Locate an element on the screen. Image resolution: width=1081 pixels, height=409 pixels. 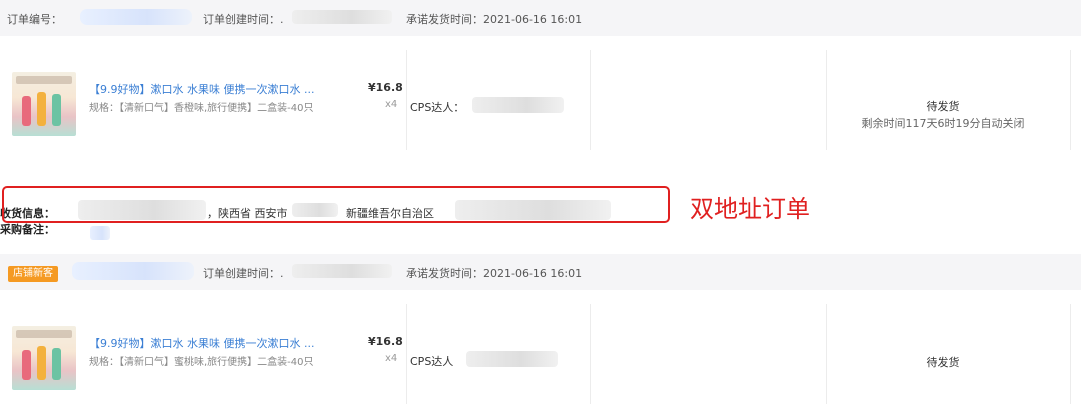
cps-influencer-label: CPS达人 is located at coordinates (432, 361).